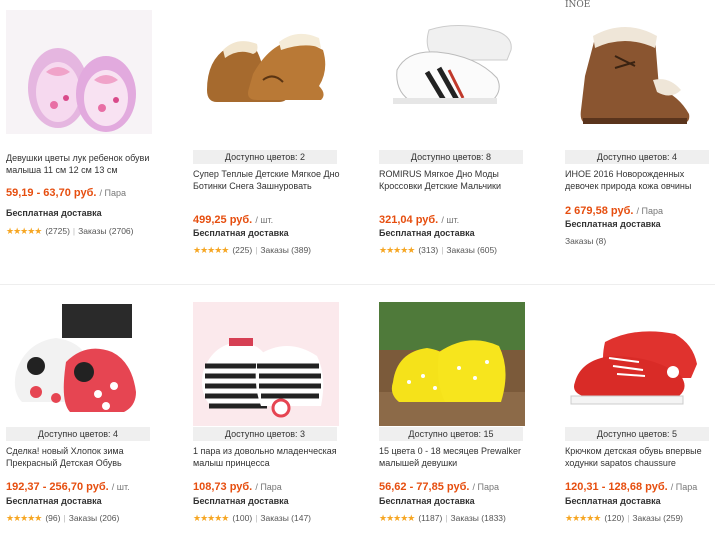 The height and width of the screenshot is (556, 715). I want to click on product-image-brown-fur-snow-boots, so click(266, 72).